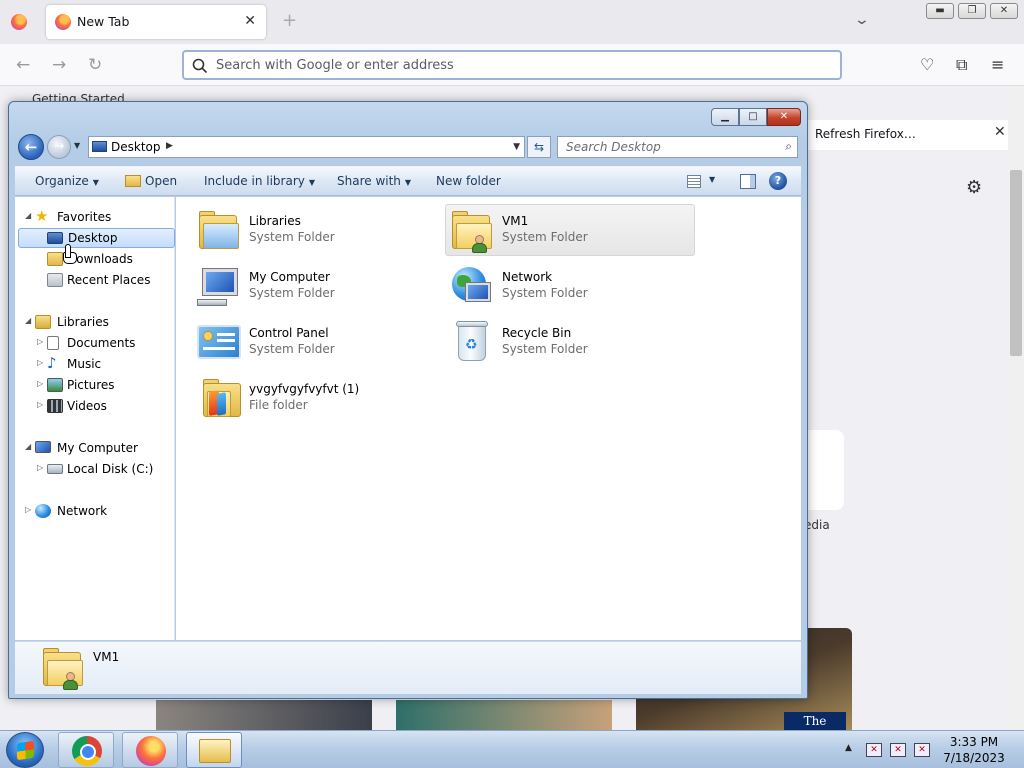 This screenshot has height=768, width=1024. I want to click on address-bar-location: Desktop, so click(136, 147).